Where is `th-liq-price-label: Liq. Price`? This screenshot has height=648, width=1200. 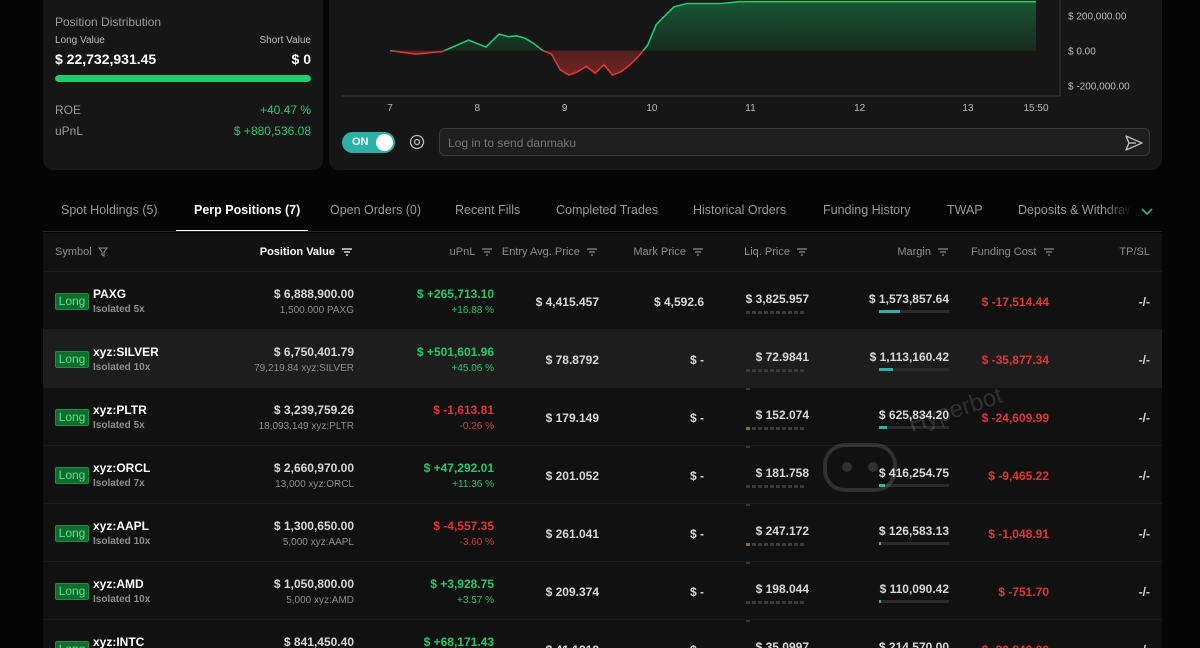
th-liq-price-label: Liq. Price is located at coordinates (767, 252).